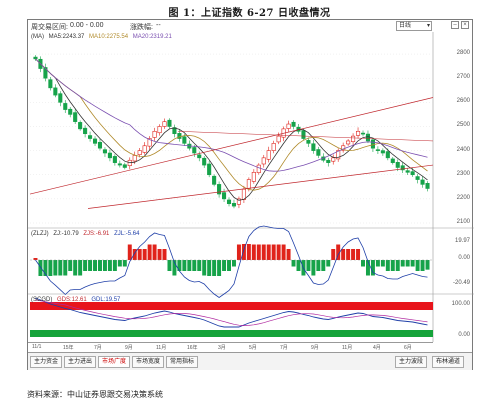 The image size is (499, 410). What do you see at coordinates (98, 348) in the screenshot?
I see `x-tick-label: 7月` at bounding box center [98, 348].